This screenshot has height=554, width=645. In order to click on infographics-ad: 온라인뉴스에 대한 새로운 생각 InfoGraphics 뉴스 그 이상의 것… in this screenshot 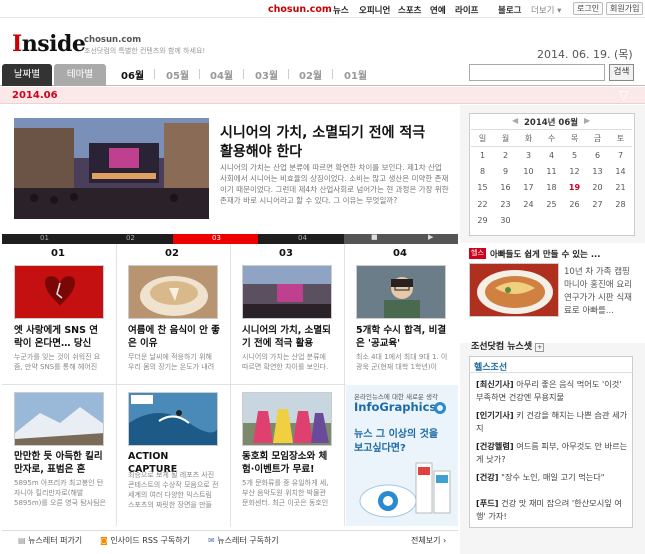, I will do `click(402, 455)`.